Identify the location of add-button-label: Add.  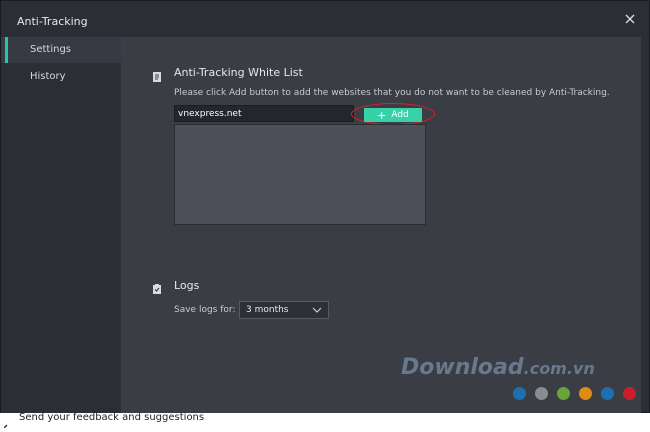
(400, 115).